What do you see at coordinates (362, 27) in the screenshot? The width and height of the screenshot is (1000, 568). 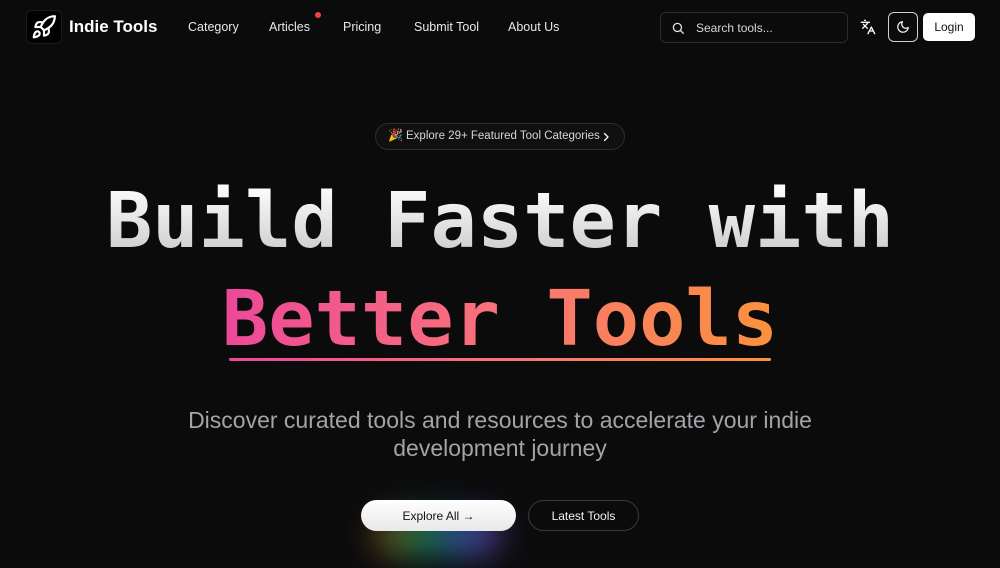 I see `nav-pricing: Pricing` at bounding box center [362, 27].